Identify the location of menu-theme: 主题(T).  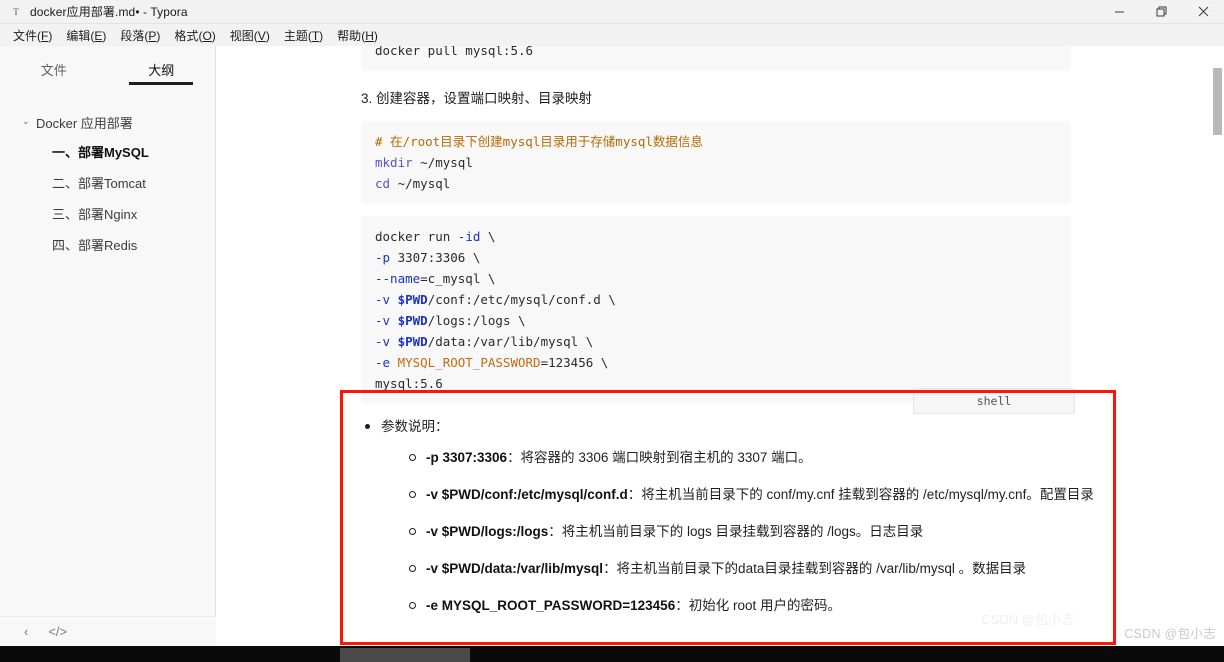
(303, 35).